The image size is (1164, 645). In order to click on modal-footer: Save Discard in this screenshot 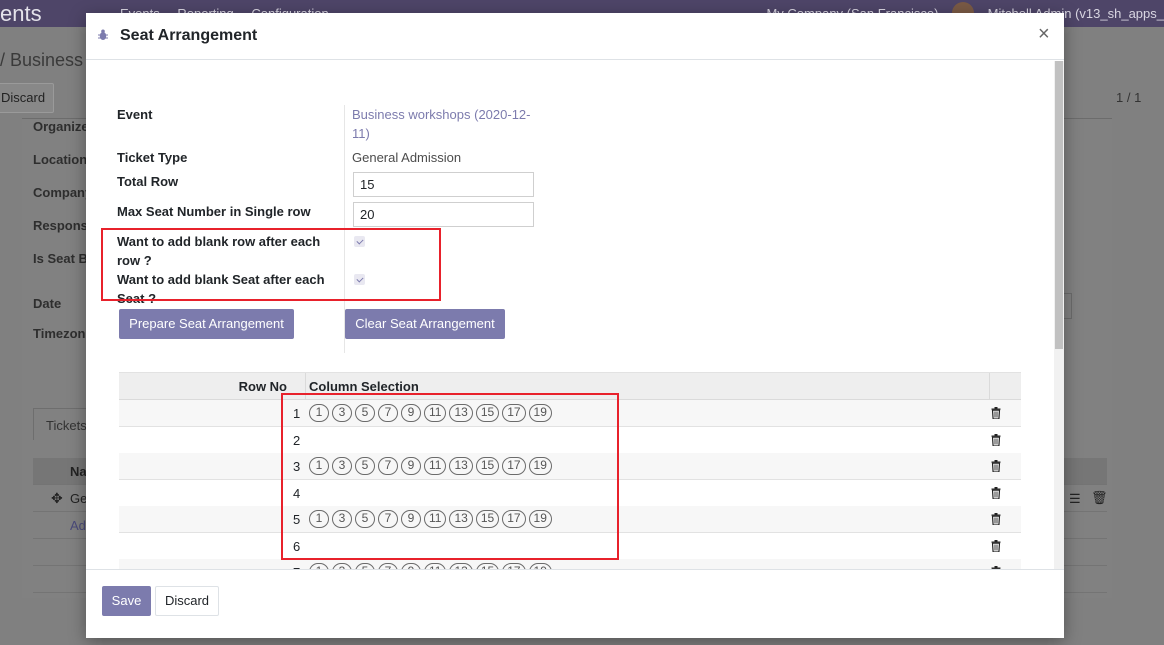, I will do `click(575, 603)`.